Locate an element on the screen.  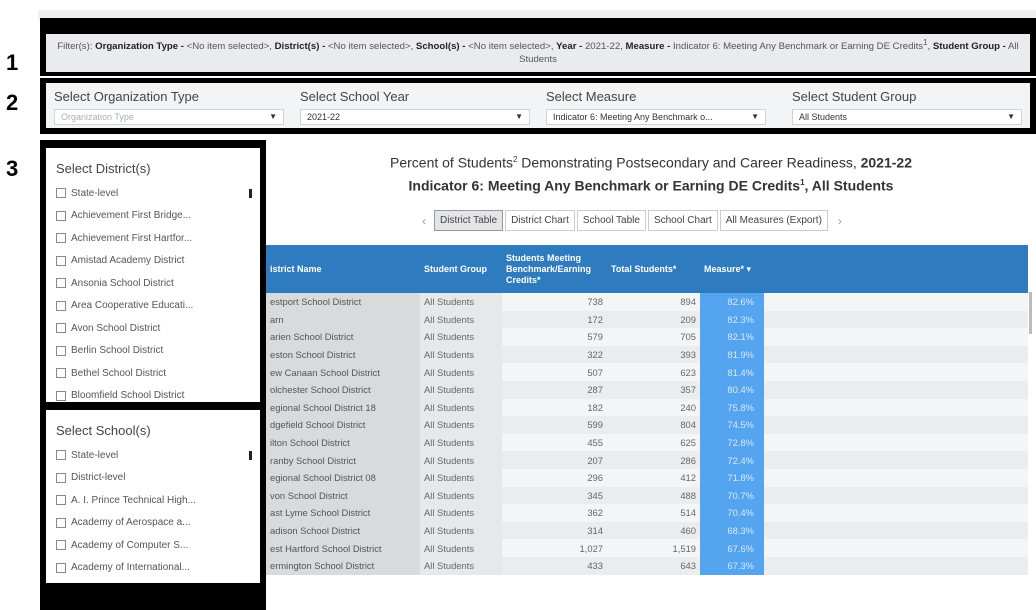
column-header-district-name: istrict Name is located at coordinates (343, 269).